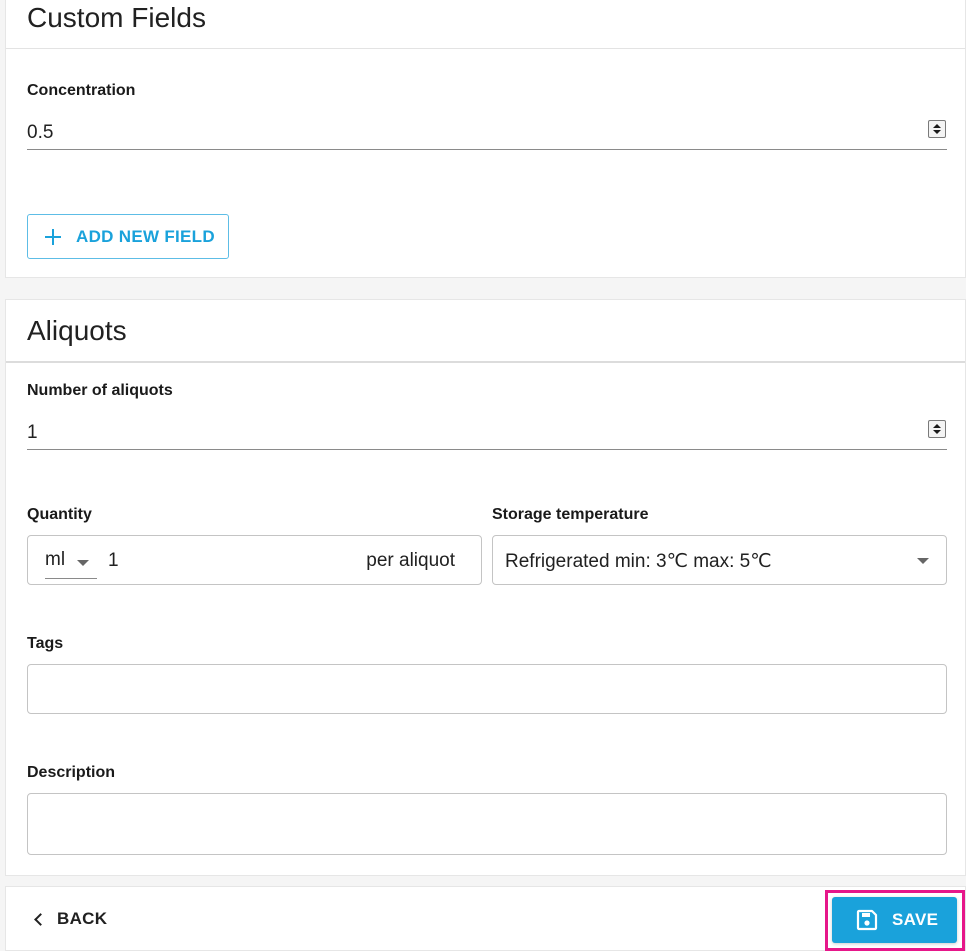  I want to click on back-label: BACK, so click(82, 918).